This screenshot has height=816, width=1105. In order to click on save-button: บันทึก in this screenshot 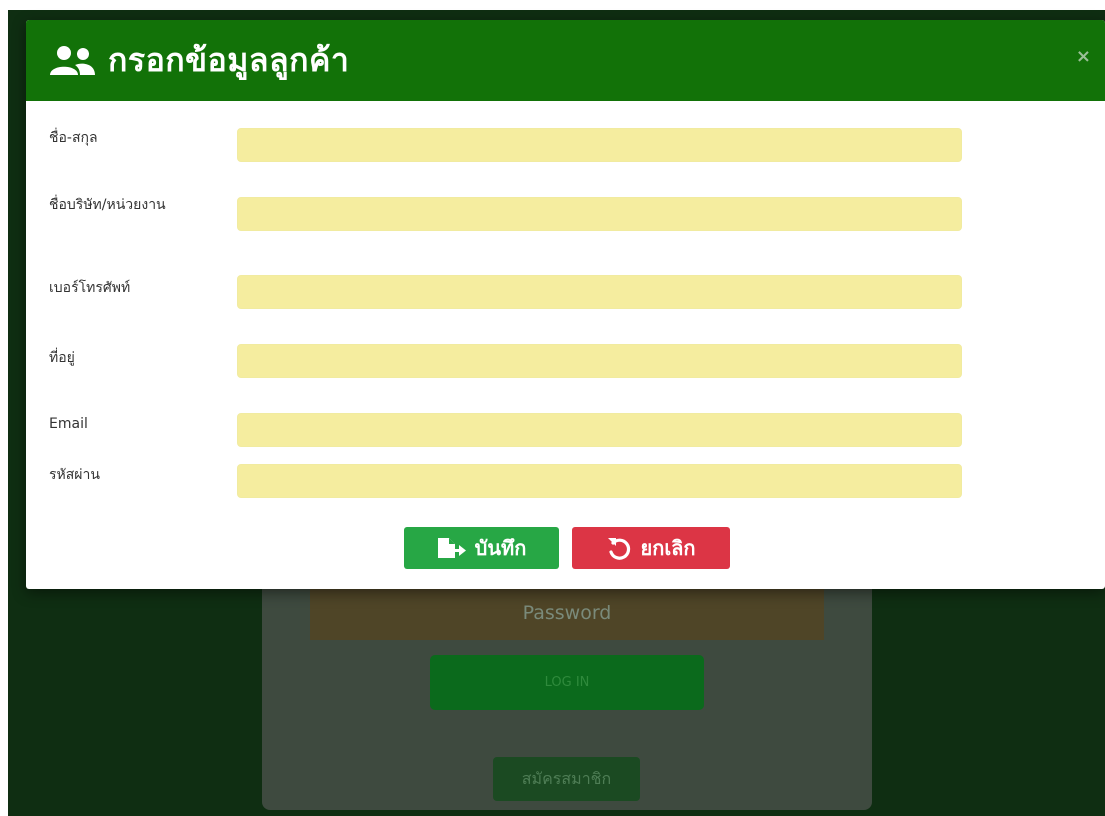, I will do `click(481, 548)`.